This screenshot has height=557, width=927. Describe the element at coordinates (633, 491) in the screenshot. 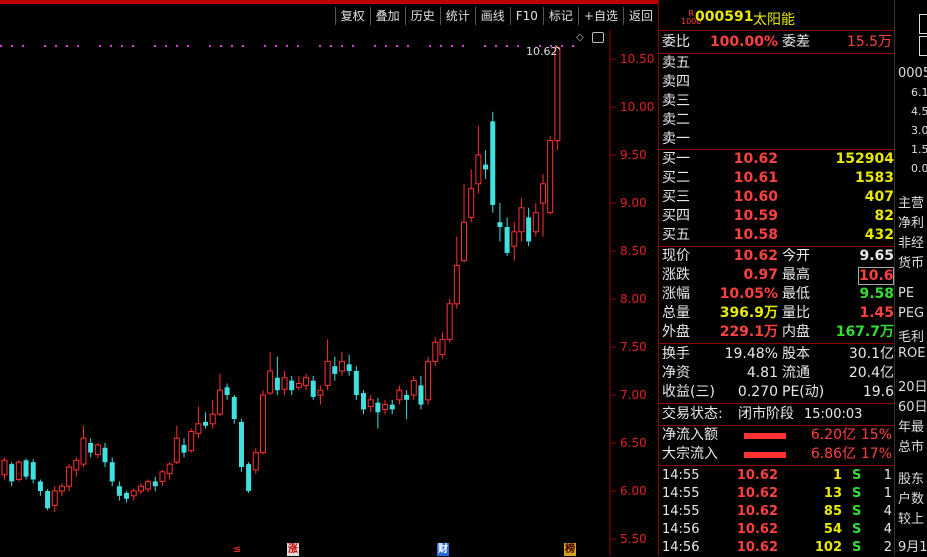

I see `y-tick-label: 6.00` at that location.